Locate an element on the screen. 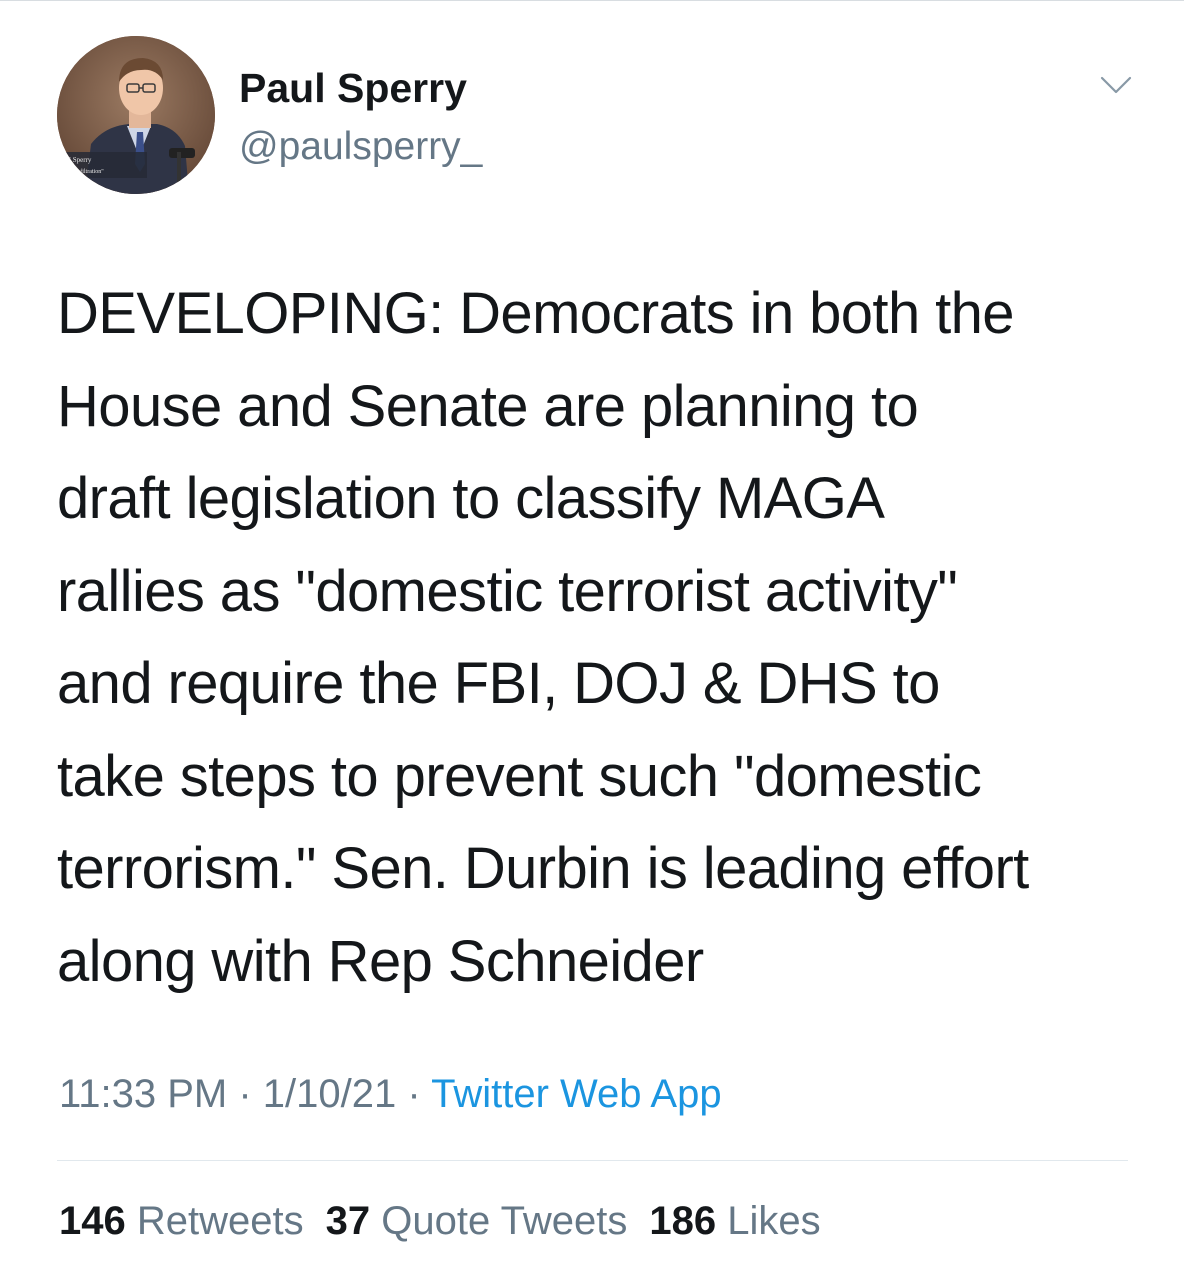 This screenshot has width=1184, height=1280. chevron-down-icon is located at coordinates (1116, 85).